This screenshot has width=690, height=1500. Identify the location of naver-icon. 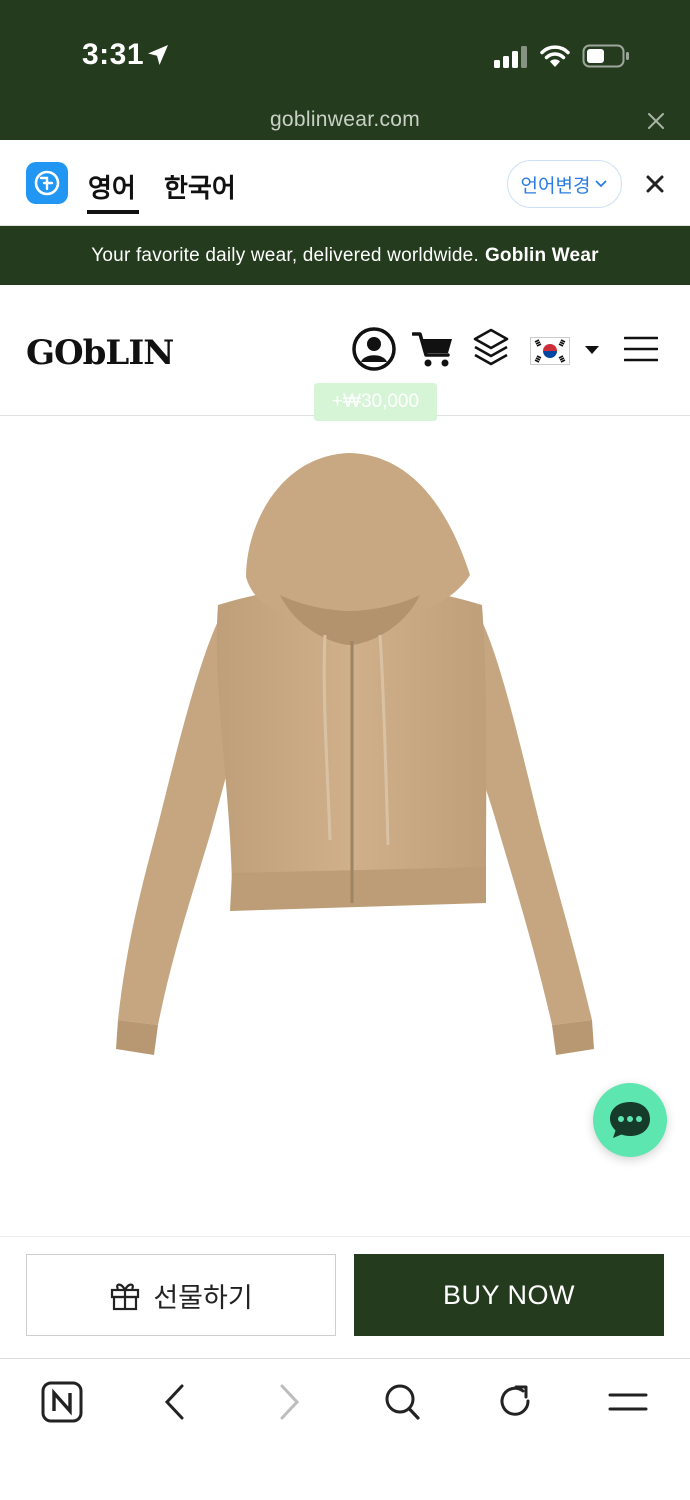
(62, 1402).